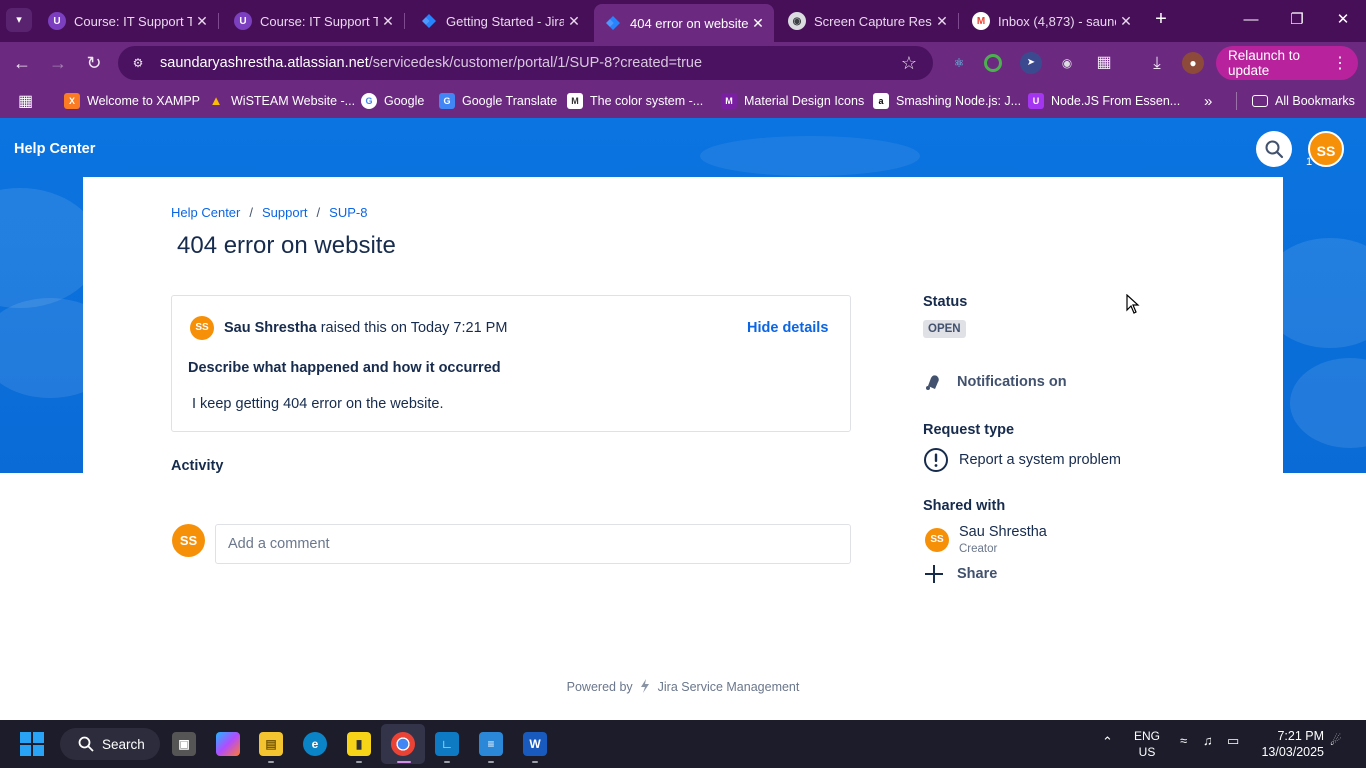 The image size is (1366, 768). What do you see at coordinates (937, 540) in the screenshot?
I see `shared-person-avatar: SS` at bounding box center [937, 540].